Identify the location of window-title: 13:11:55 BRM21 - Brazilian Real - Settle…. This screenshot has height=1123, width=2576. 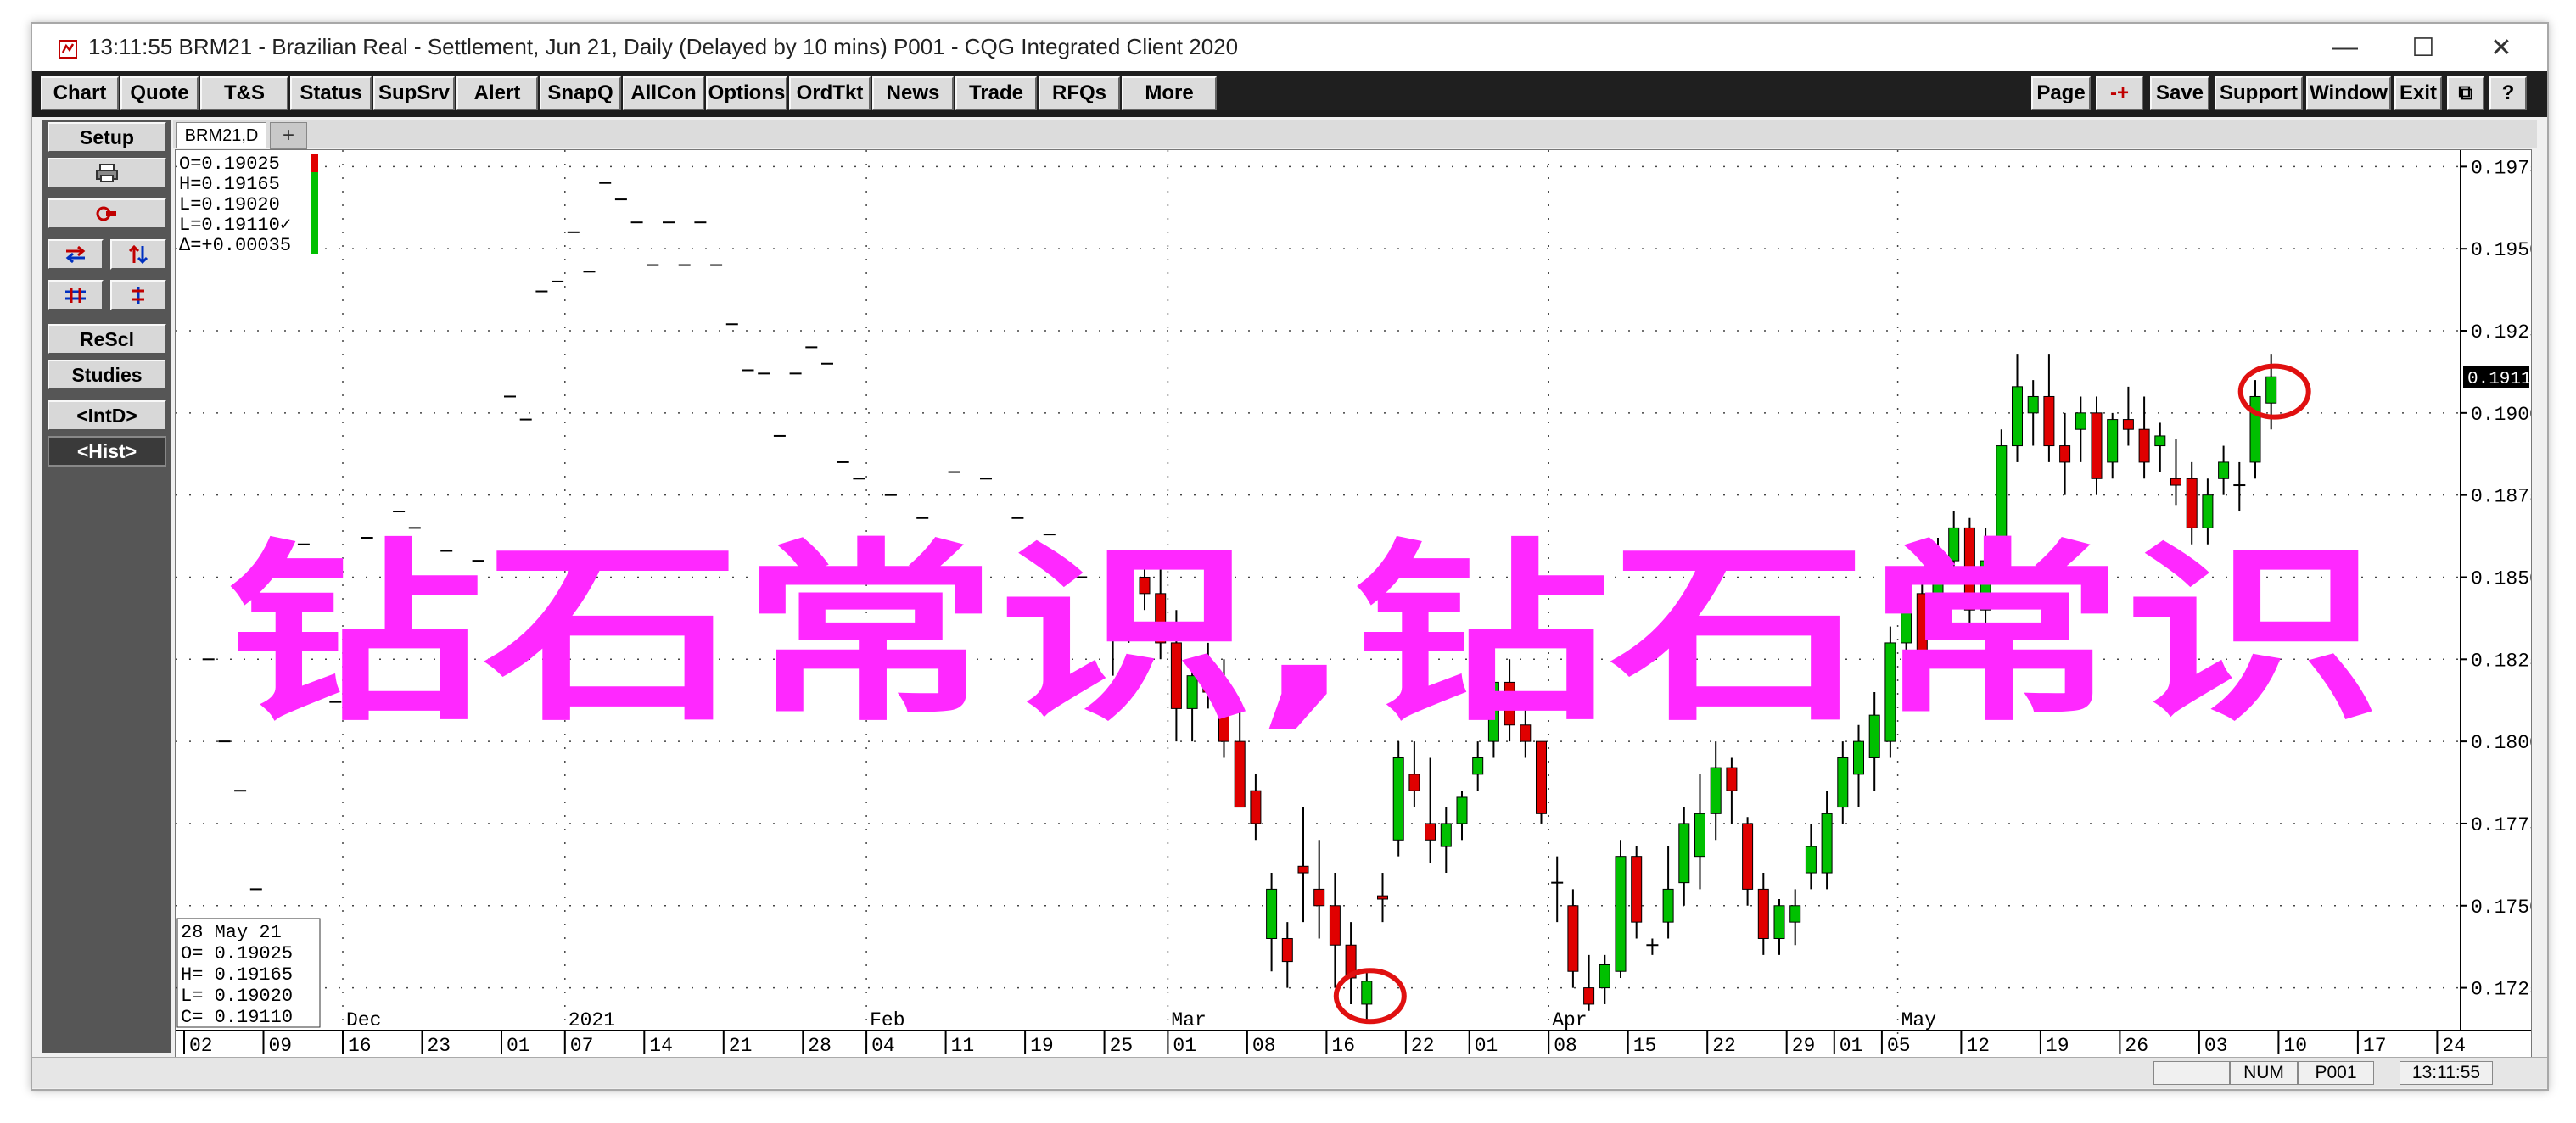
(663, 46).